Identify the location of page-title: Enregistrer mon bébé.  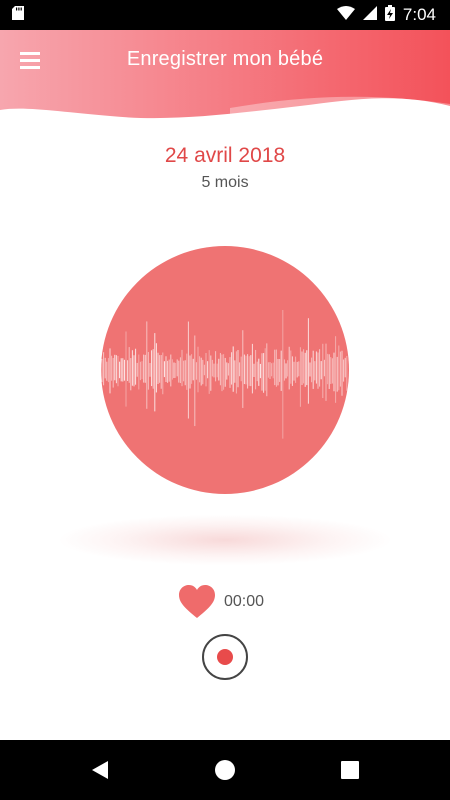
(225, 59).